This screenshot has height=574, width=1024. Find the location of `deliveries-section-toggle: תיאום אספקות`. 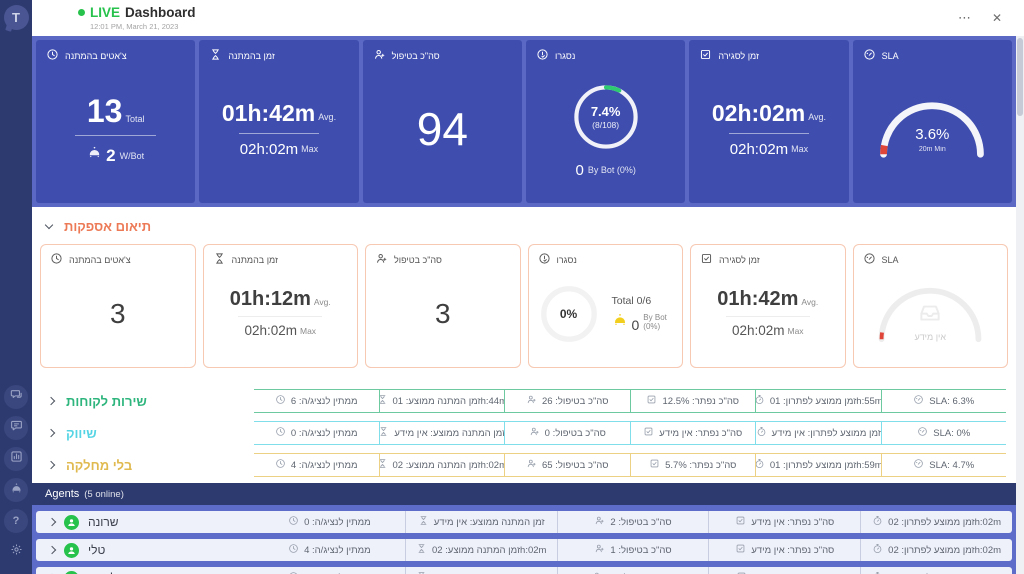

deliveries-section-toggle: תיאום אספקות is located at coordinates (524, 230).